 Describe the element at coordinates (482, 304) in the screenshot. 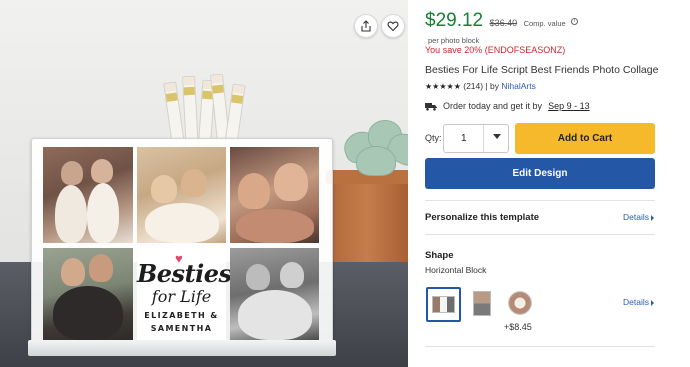

I see `shape-option-vertical-block` at that location.